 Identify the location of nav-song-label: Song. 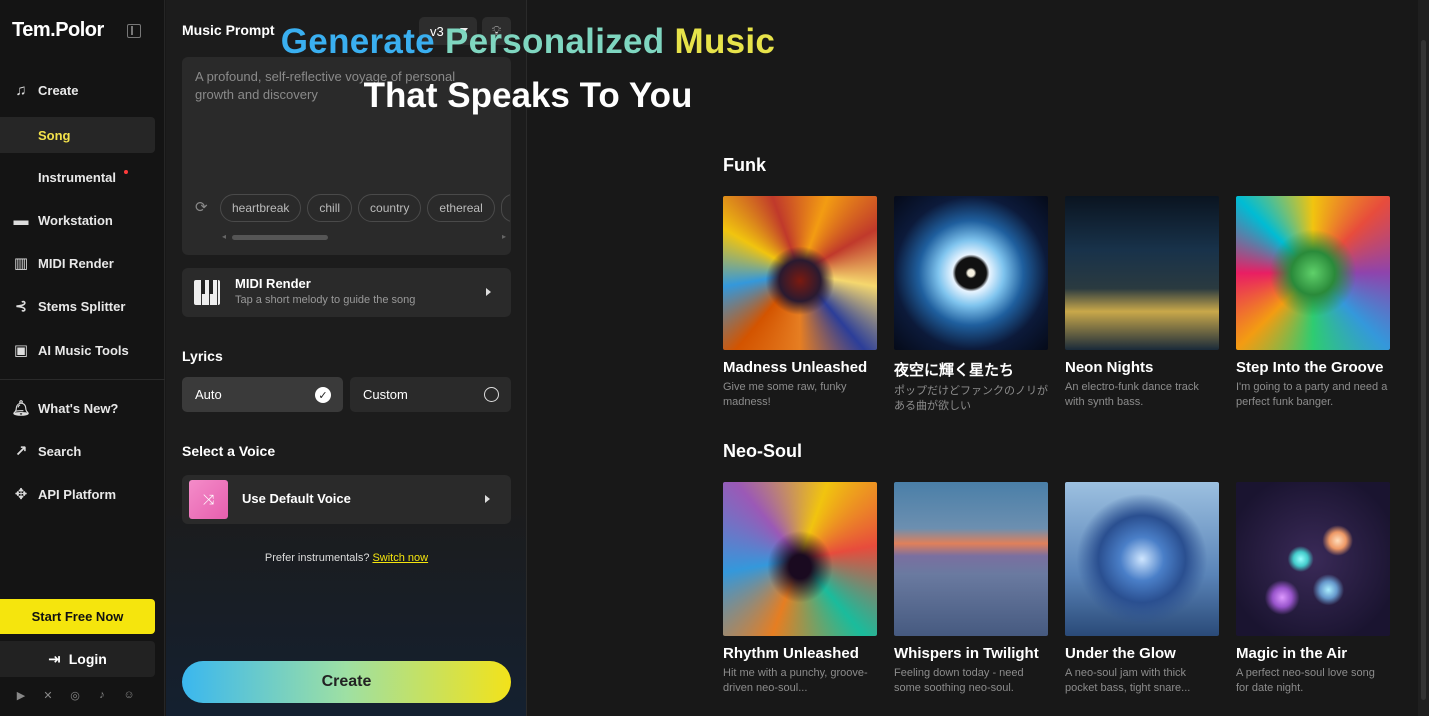
(54, 135).